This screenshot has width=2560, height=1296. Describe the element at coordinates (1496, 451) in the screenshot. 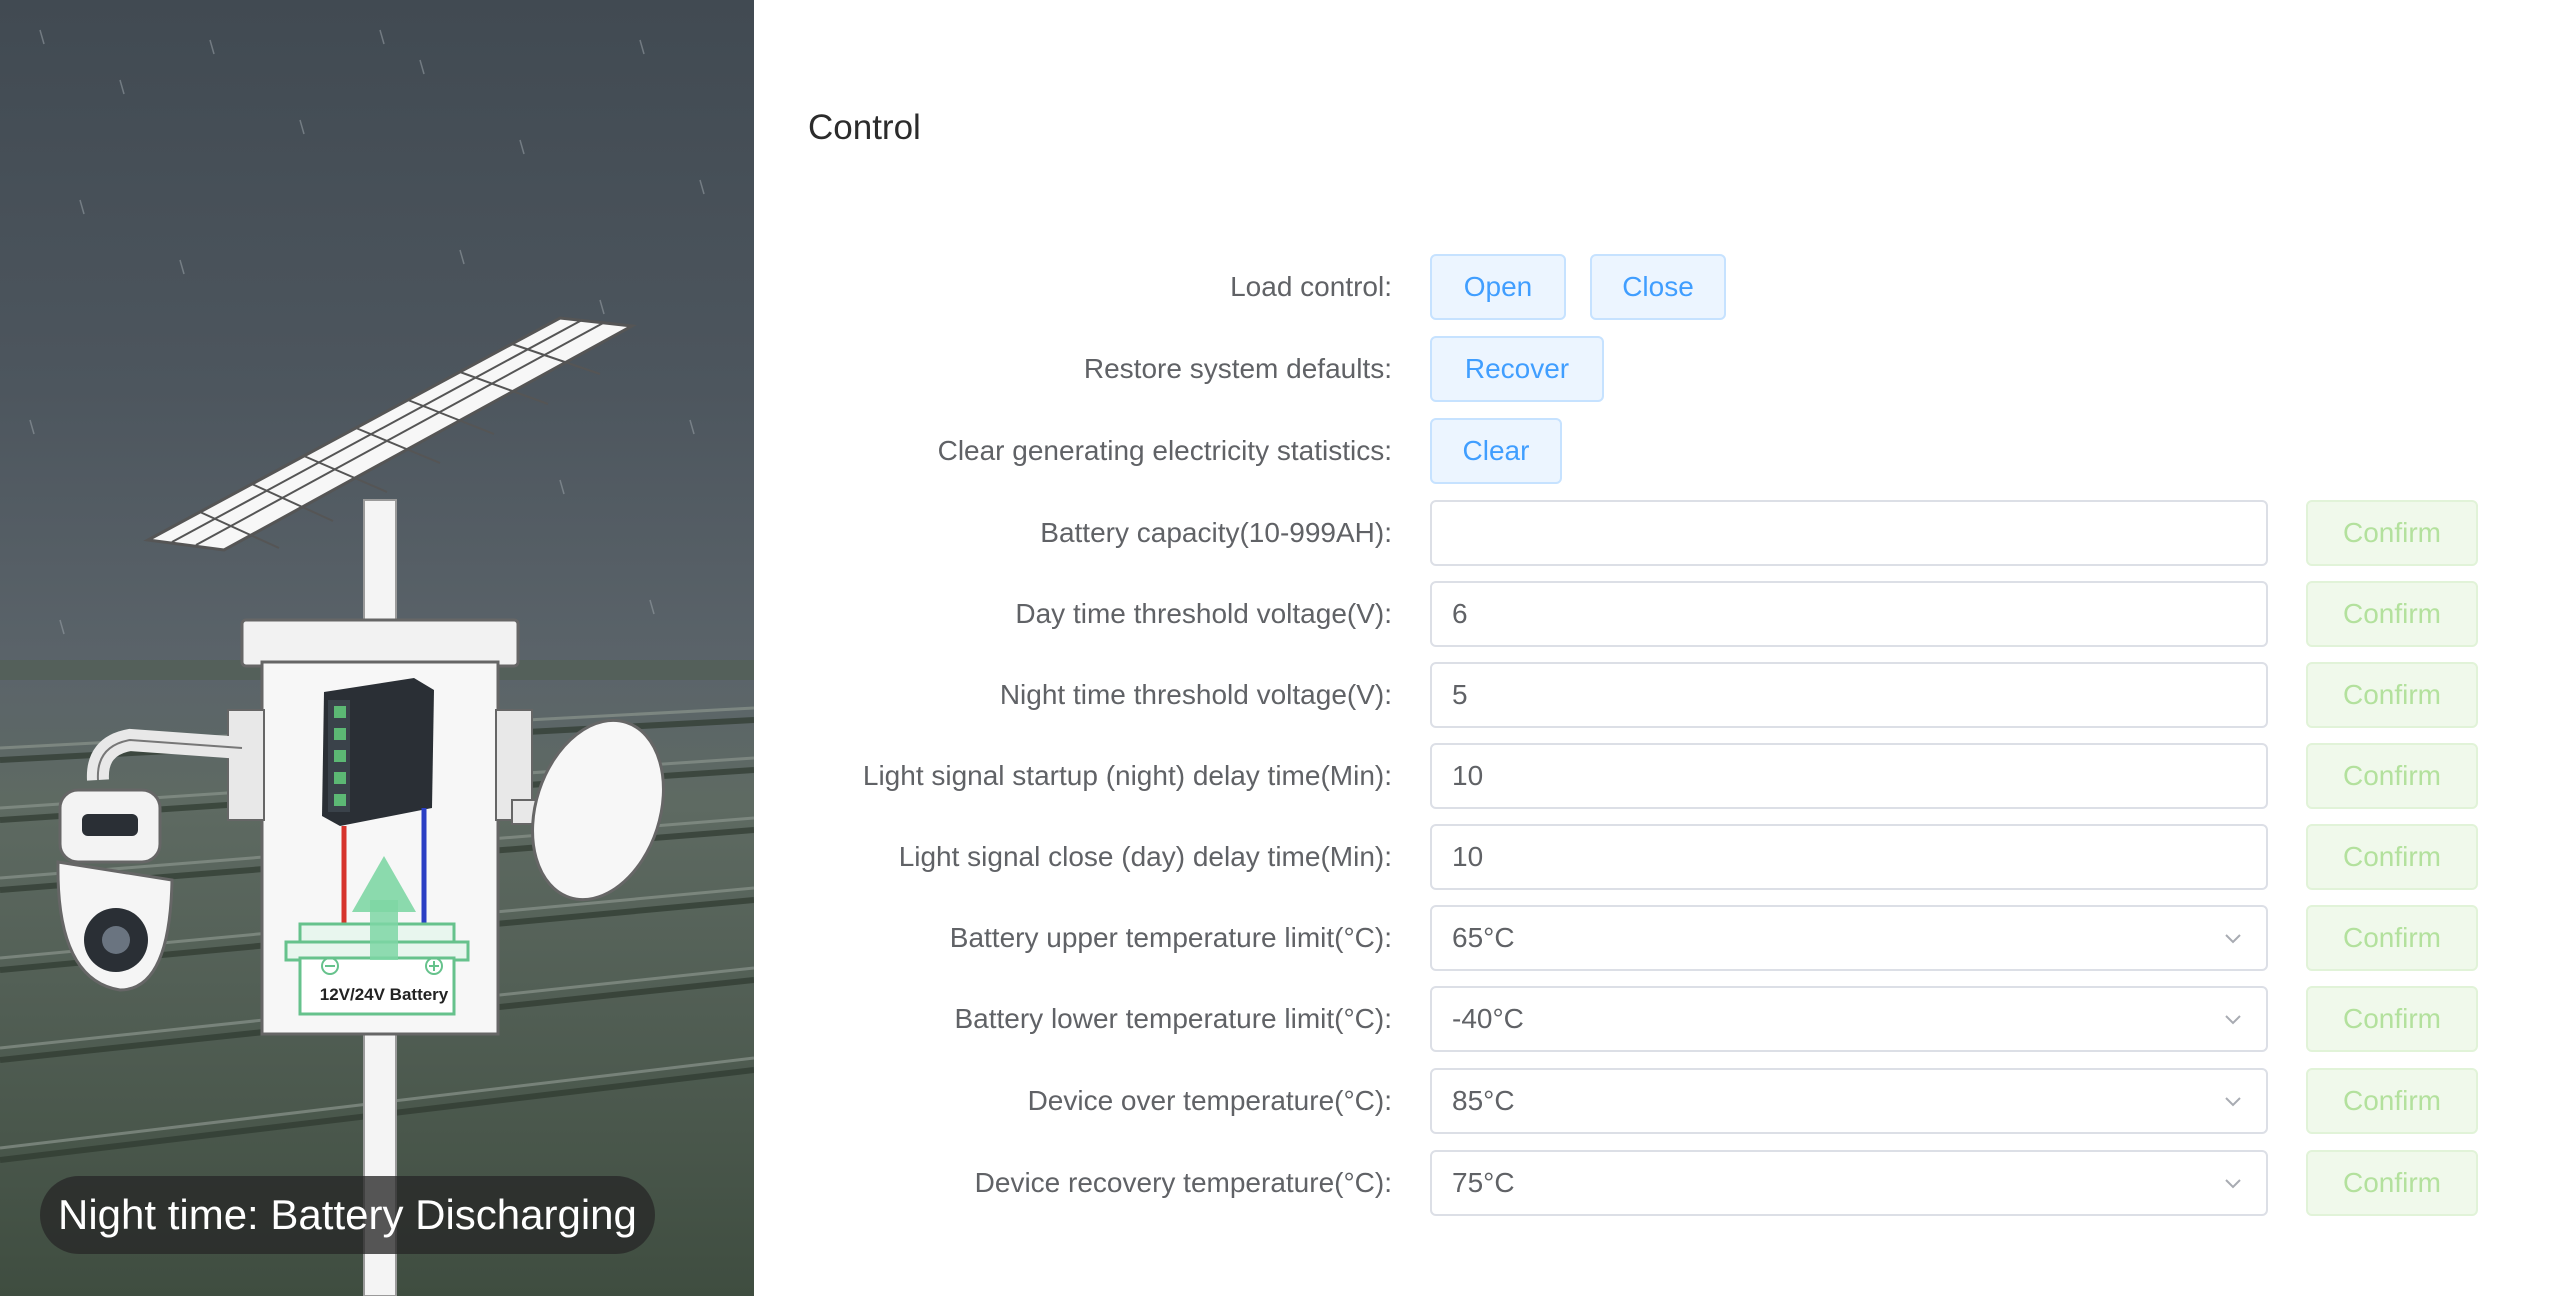

I see `clear-button: Clear` at that location.